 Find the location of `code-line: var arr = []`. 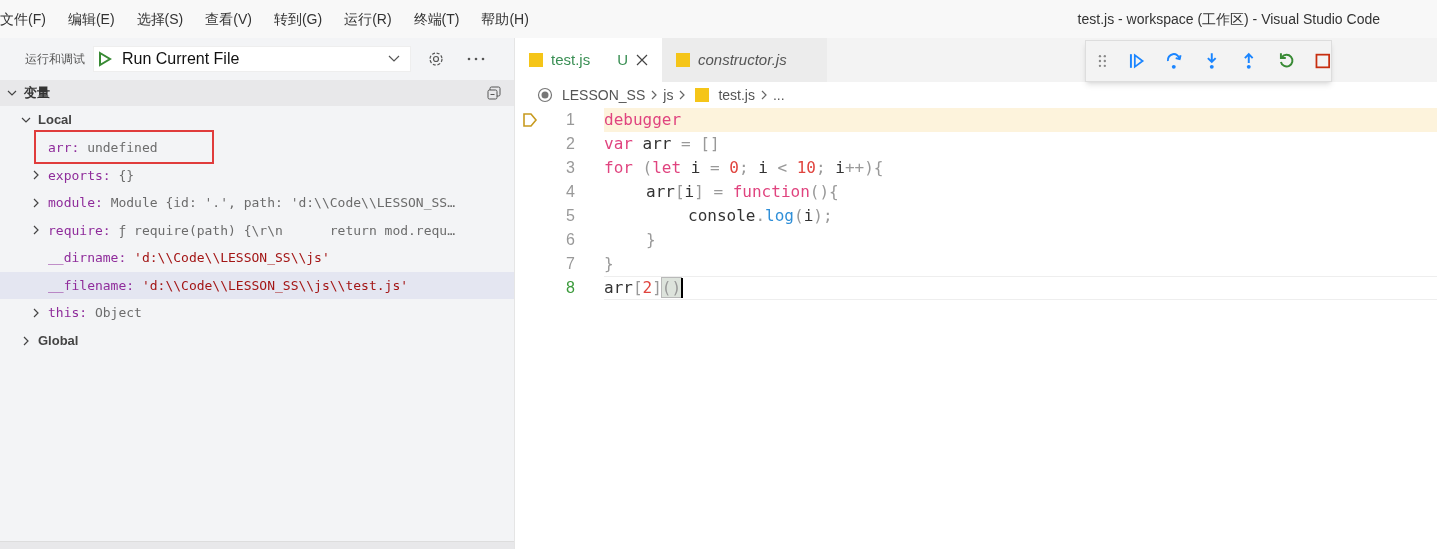

code-line: var arr = [] is located at coordinates (662, 144).